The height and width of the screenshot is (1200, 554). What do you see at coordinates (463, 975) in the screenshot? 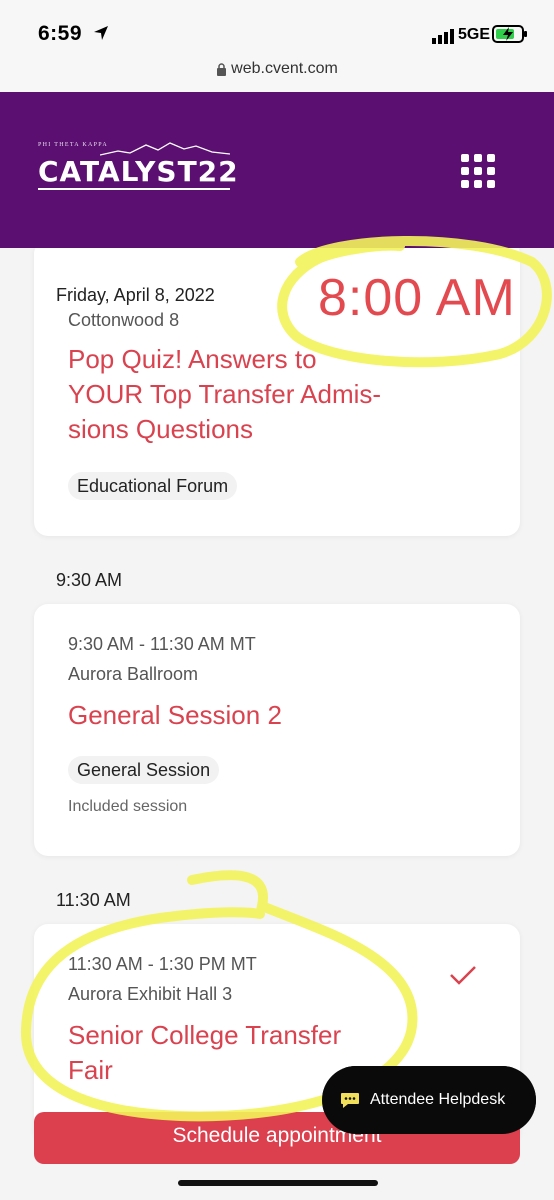
I see `check-icon` at bounding box center [463, 975].